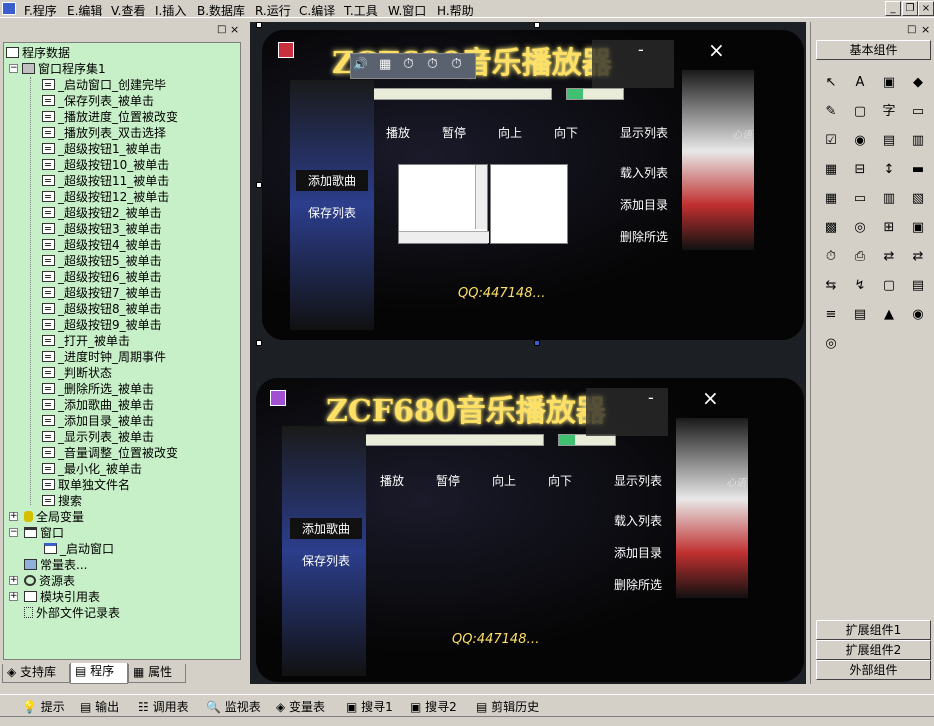 The width and height of the screenshot is (934, 726). Describe the element at coordinates (278, 398) in the screenshot. I see `app-music-icon` at that location.